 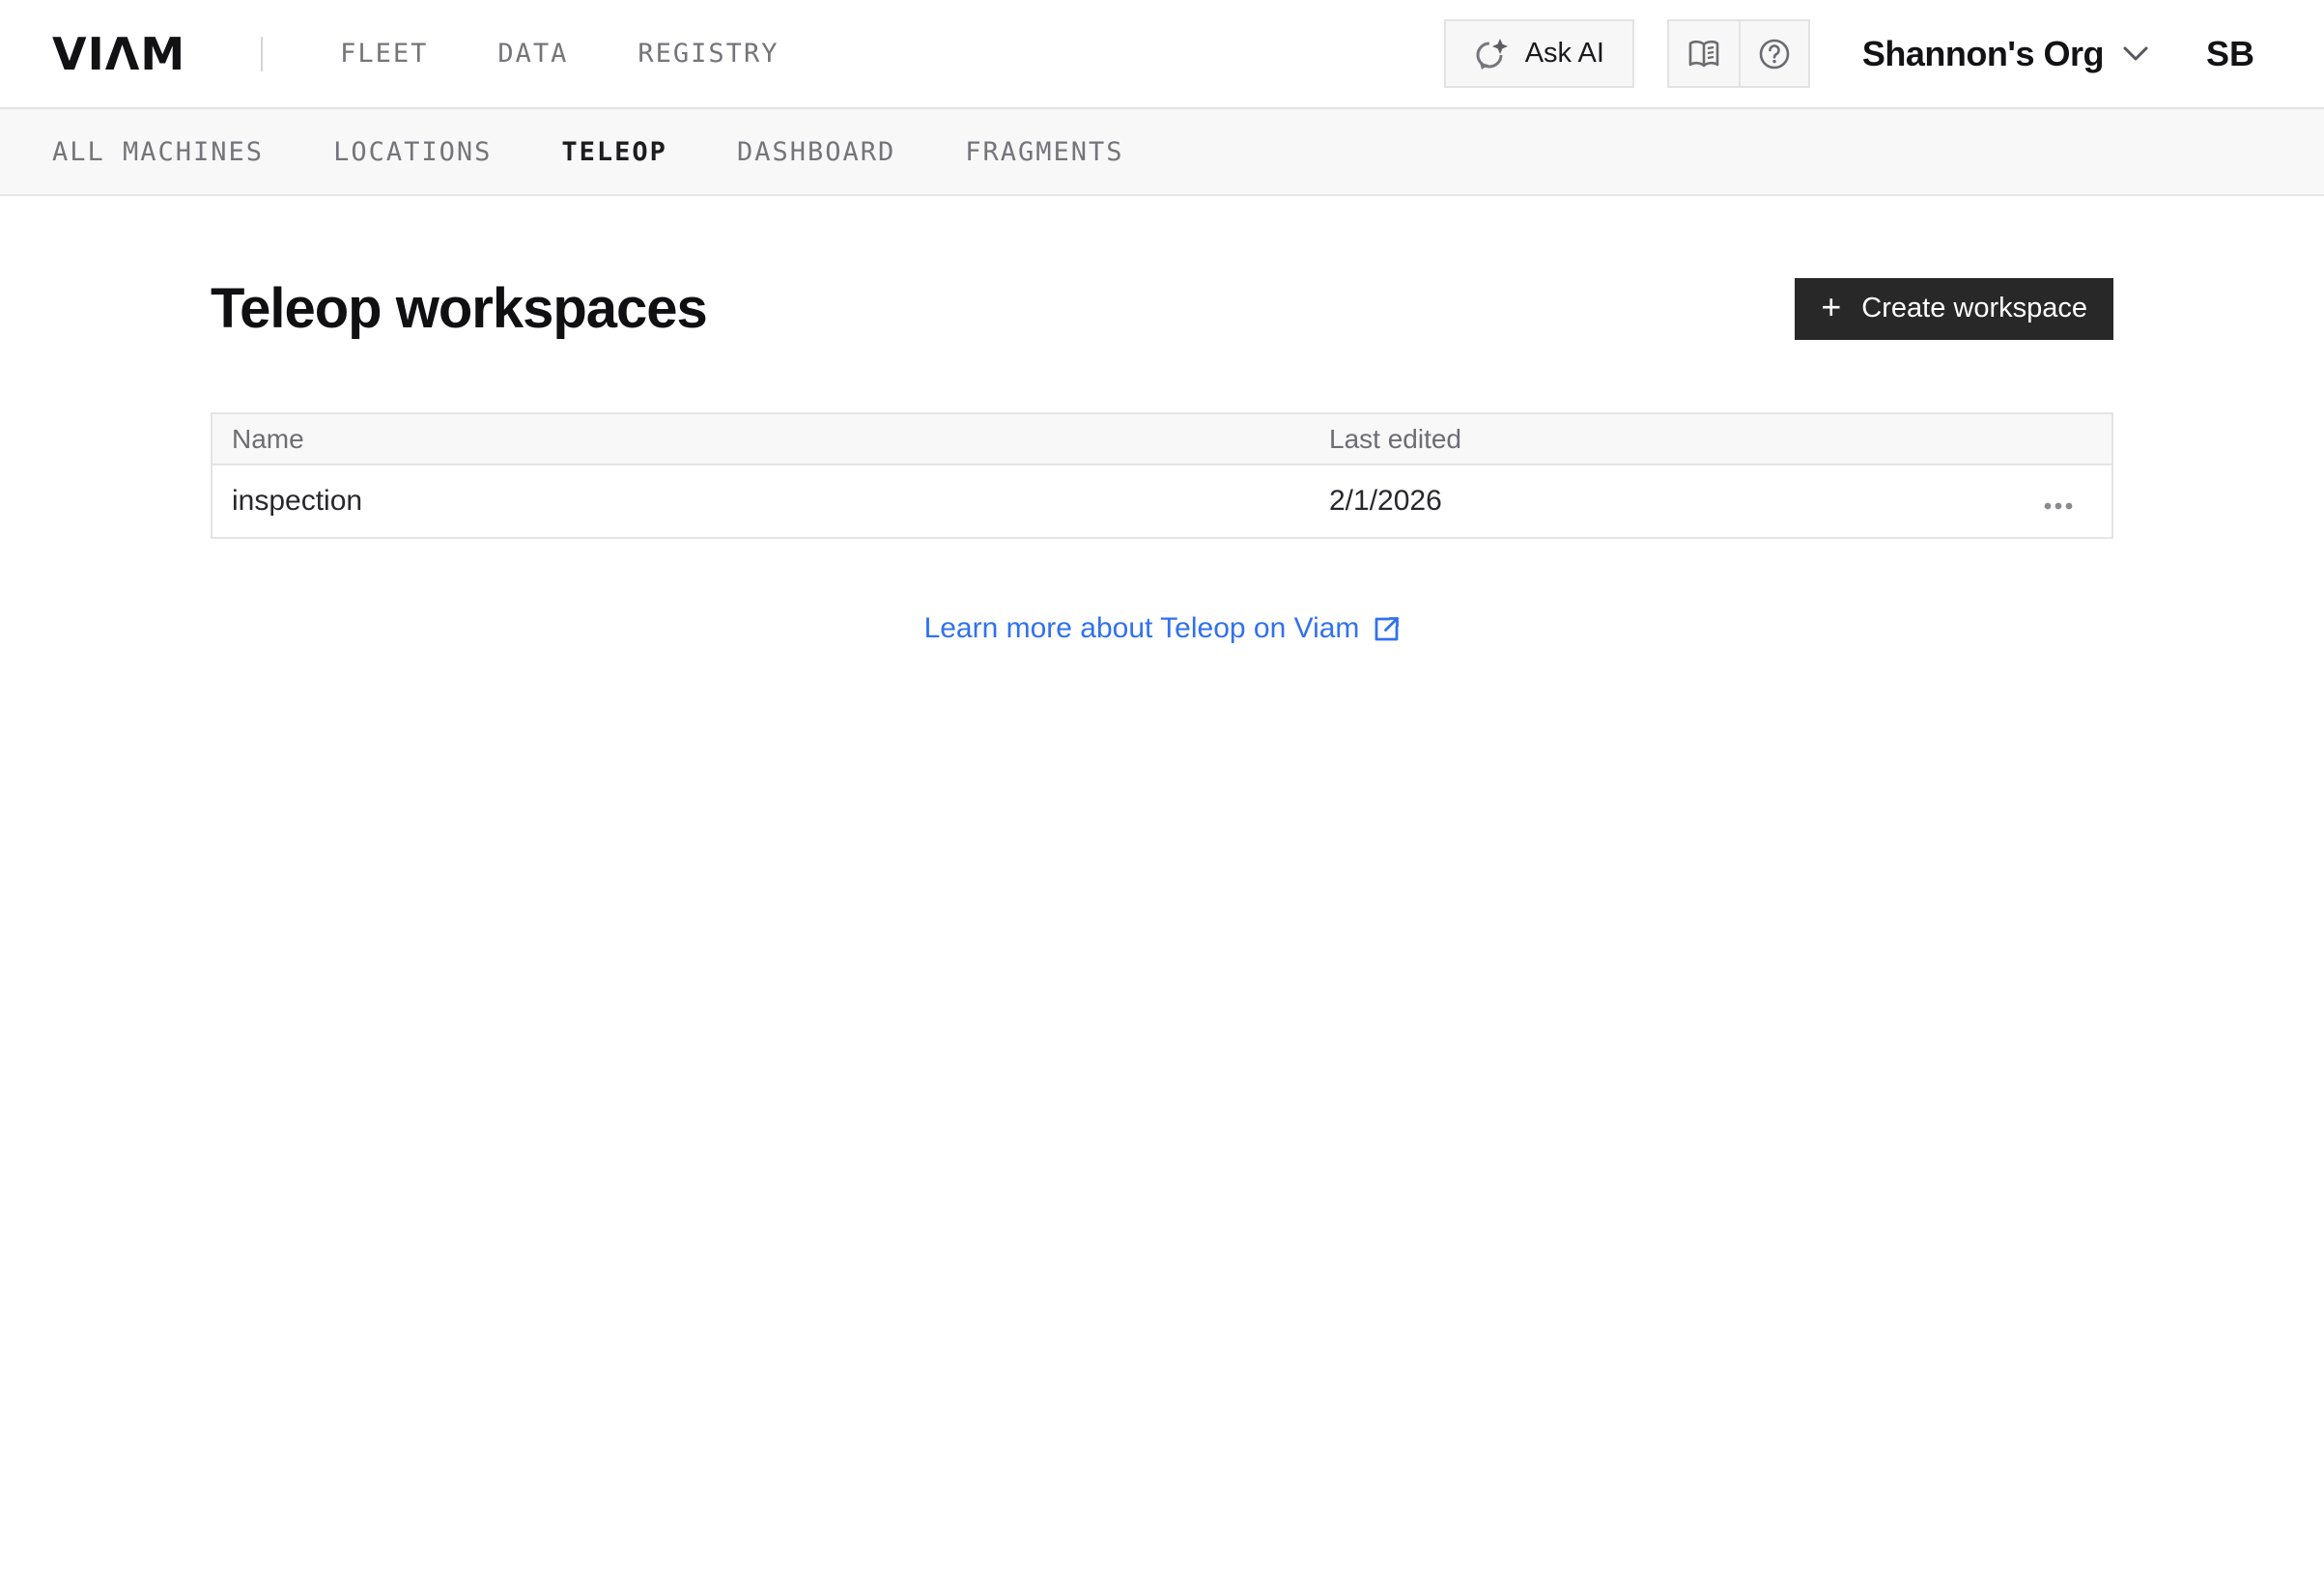 I want to click on sparkle-refresh-icon, so click(x=1491, y=54).